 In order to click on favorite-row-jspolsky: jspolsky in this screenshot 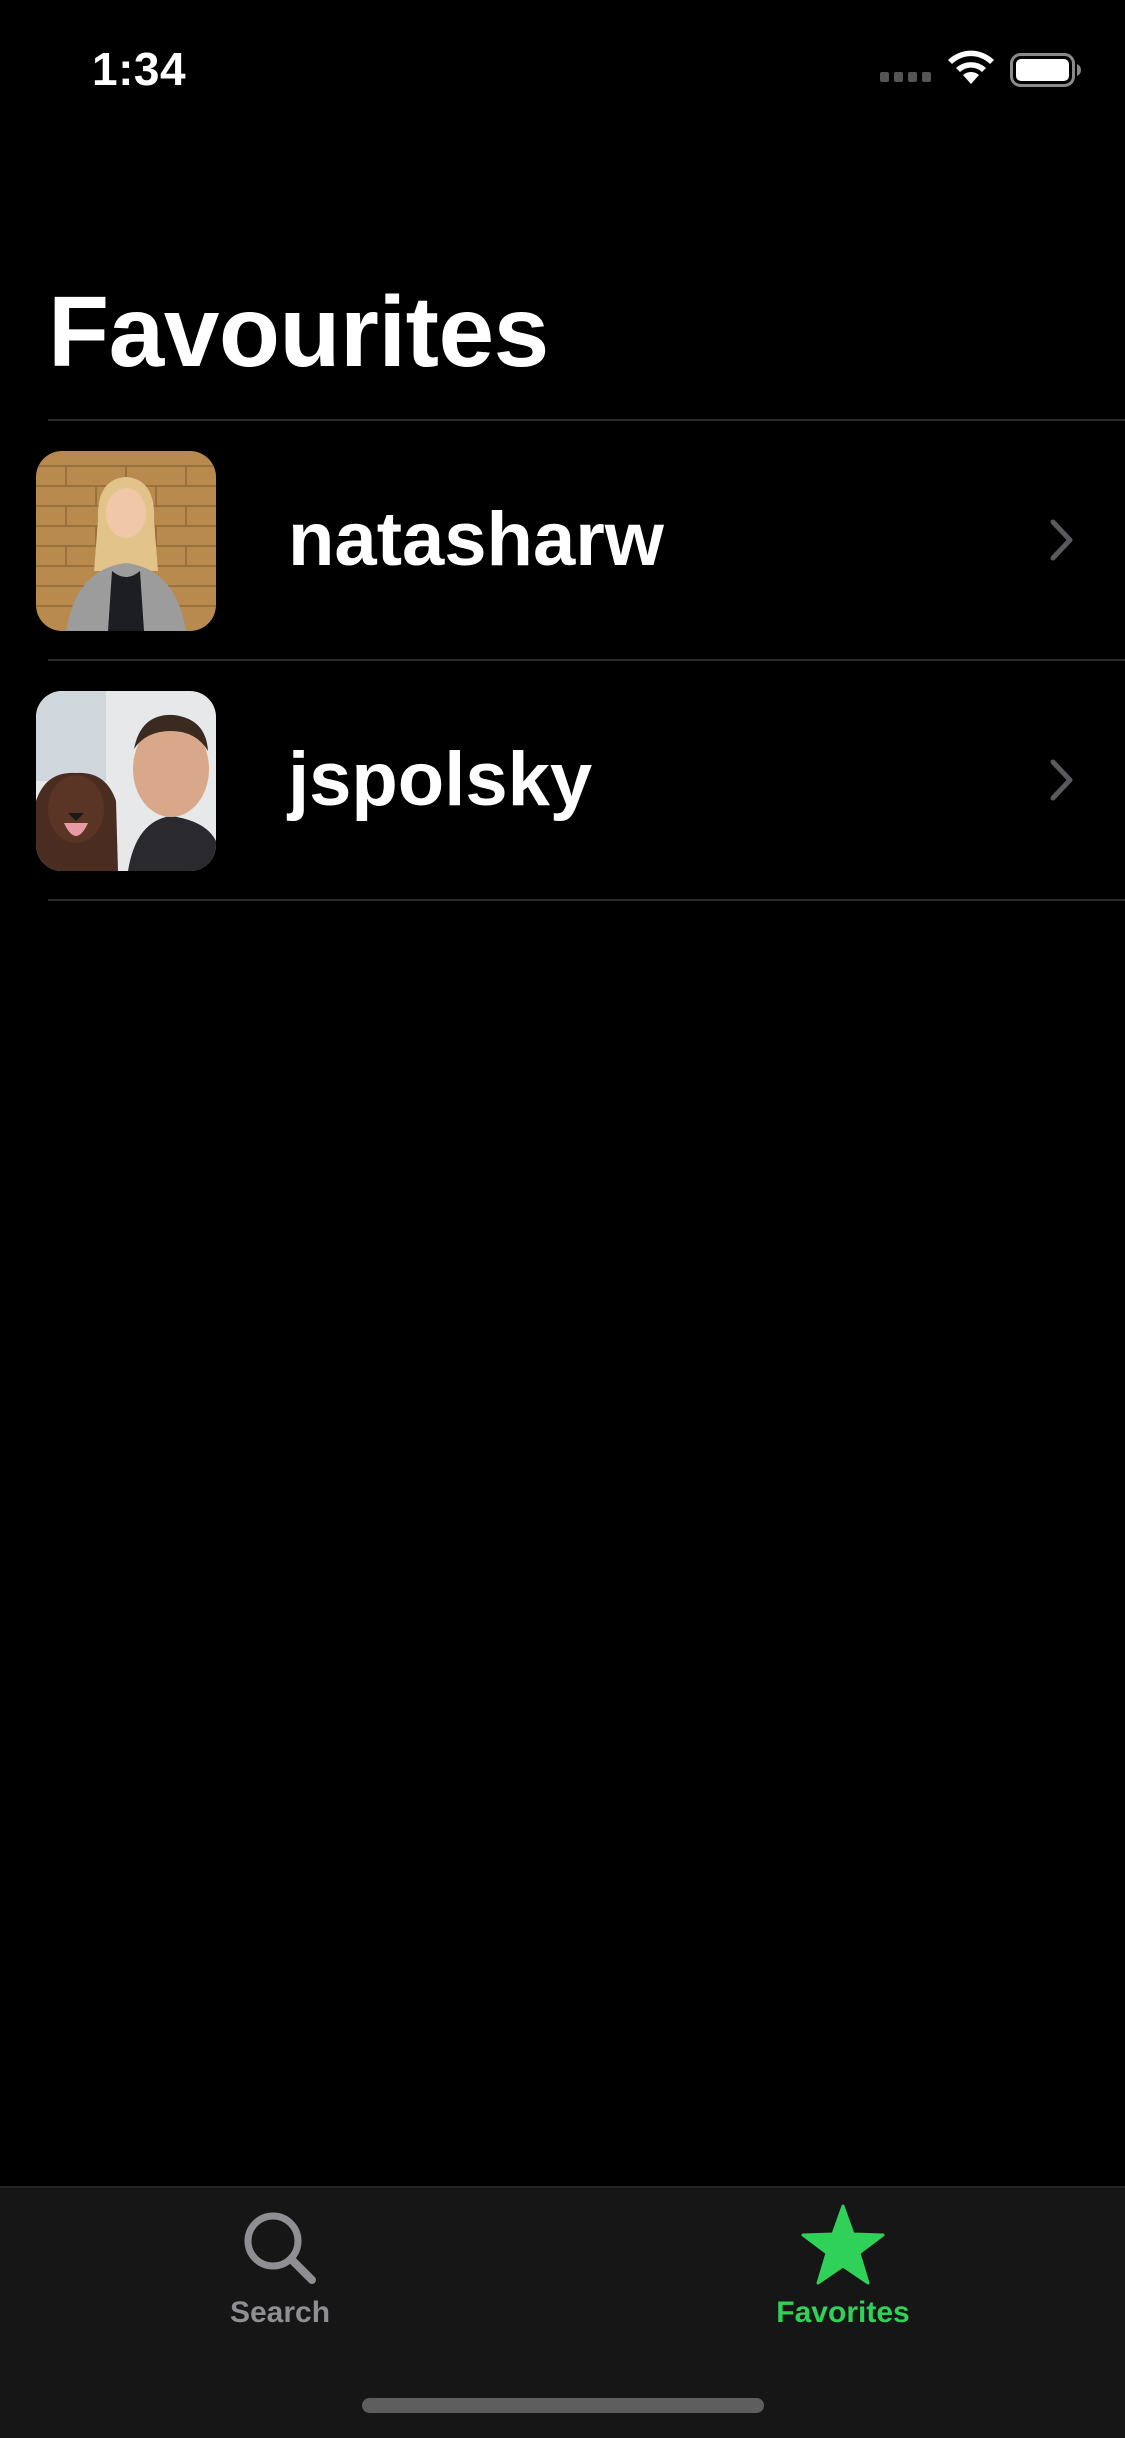, I will do `click(562, 780)`.